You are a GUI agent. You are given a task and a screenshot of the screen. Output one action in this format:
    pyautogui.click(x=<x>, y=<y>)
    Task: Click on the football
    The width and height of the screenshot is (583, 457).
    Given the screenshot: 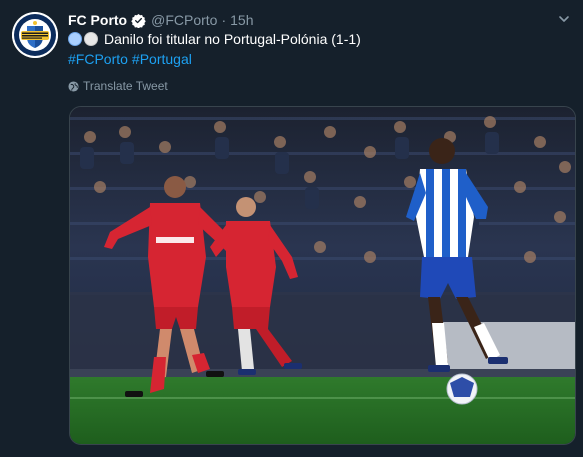 What is the action you would take?
    pyautogui.click(x=462, y=389)
    